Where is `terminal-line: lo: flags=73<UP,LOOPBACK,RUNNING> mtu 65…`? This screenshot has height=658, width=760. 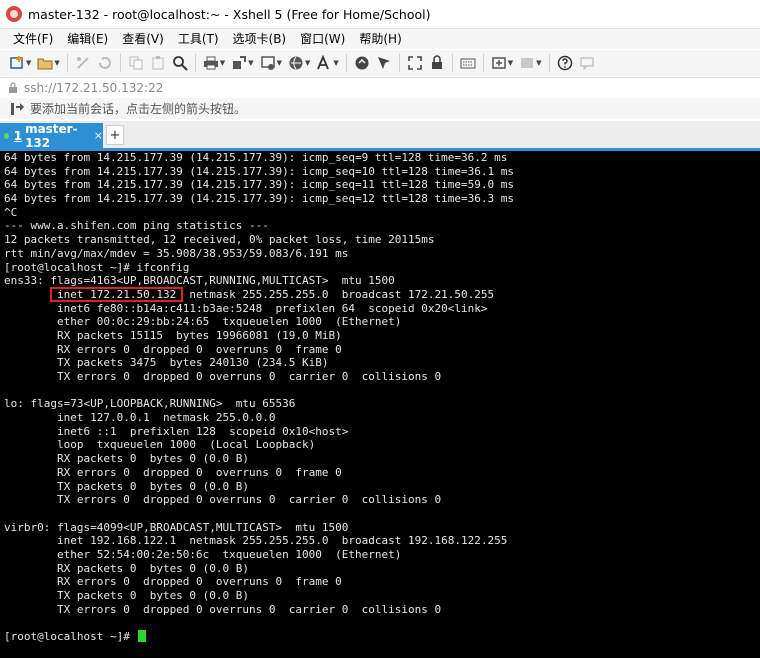 terminal-line: lo: flags=73<UP,LOOPBACK,RUNNING> mtu 65… is located at coordinates (150, 404).